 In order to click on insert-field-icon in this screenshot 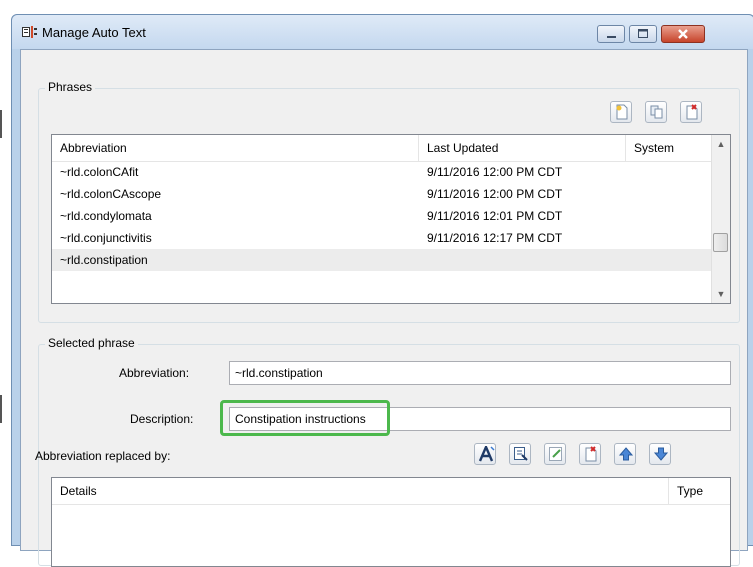, I will do `click(521, 454)`.